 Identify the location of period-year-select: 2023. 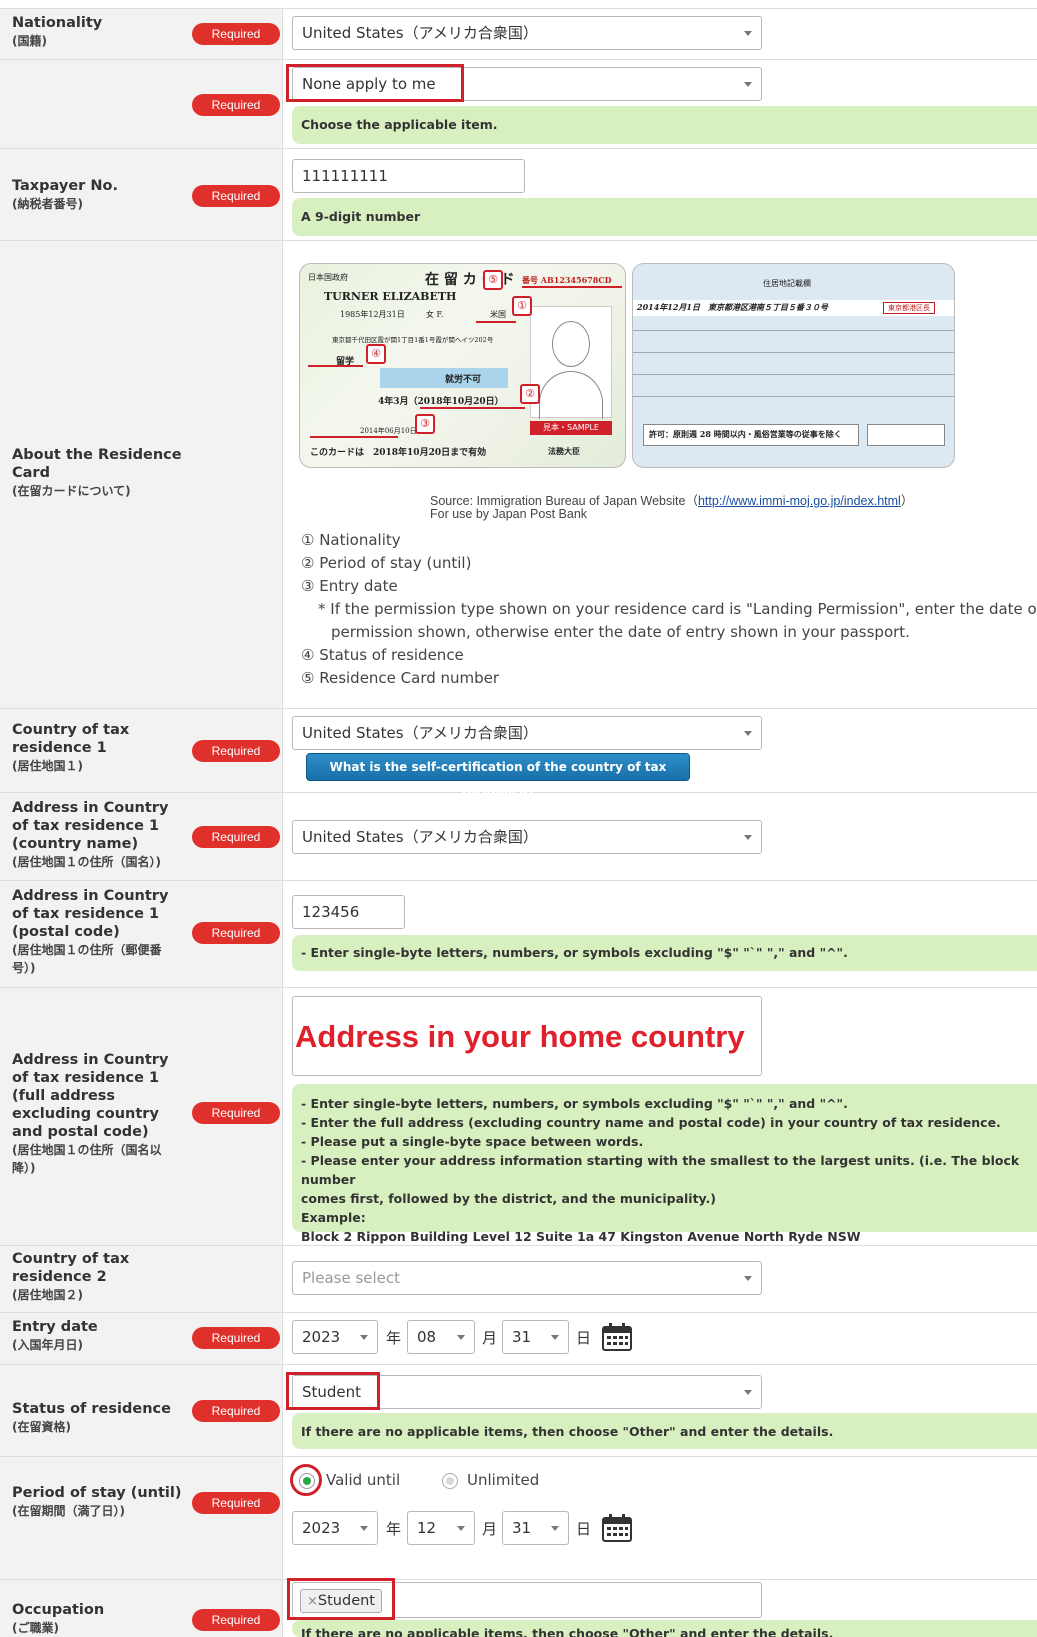
(335, 1528).